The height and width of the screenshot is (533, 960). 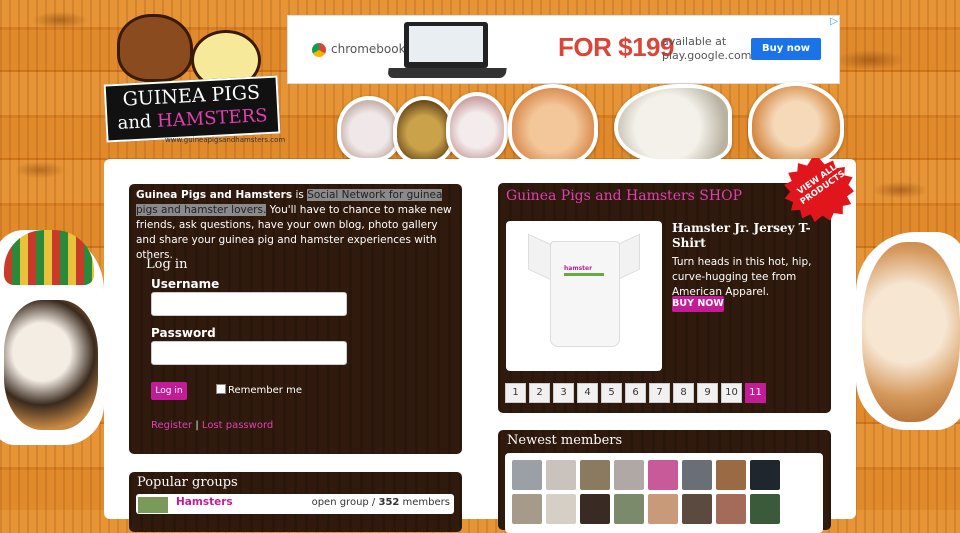 I want to click on guinea-pig-sombrero-photo, so click(x=52, y=337).